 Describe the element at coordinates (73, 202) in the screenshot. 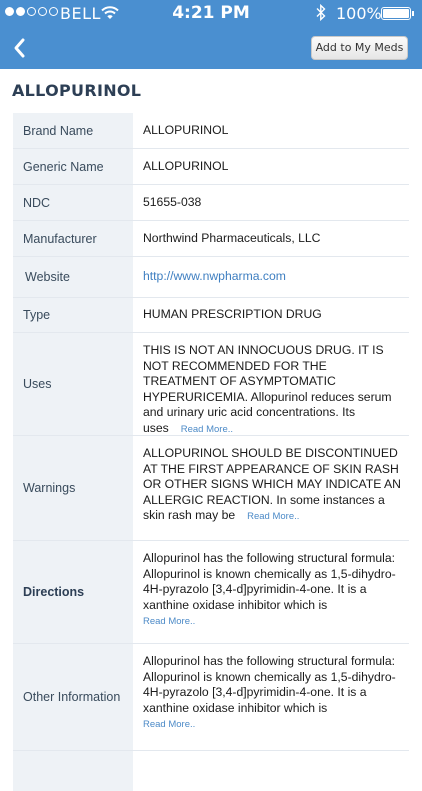

I see `detail-label: NDC` at that location.